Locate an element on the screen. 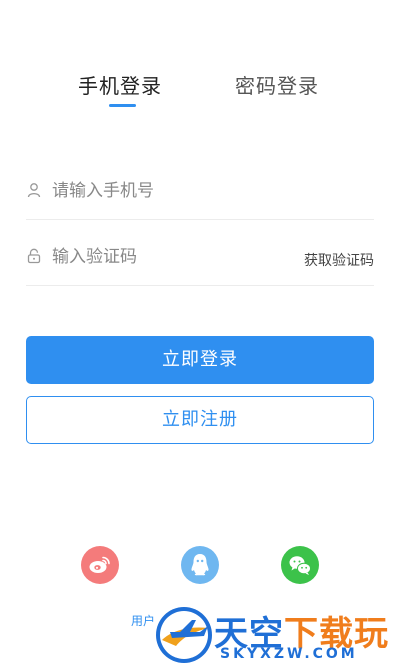  tab-phone-login: 手机登录 is located at coordinates (120, 84).